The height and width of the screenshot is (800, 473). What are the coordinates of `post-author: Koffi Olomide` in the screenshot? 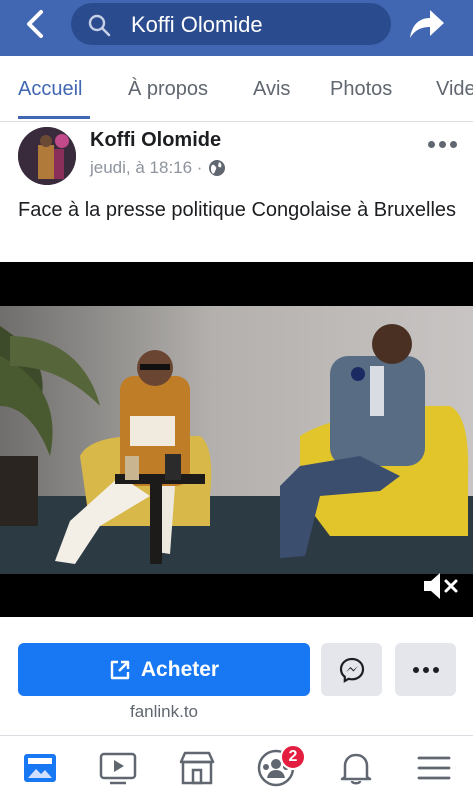 It's located at (155, 140).